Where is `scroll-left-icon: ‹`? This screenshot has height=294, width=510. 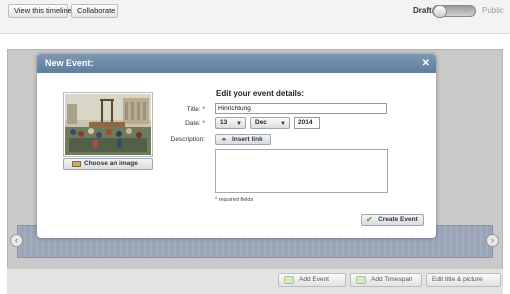
scroll-left-icon: ‹ is located at coordinates (16, 240).